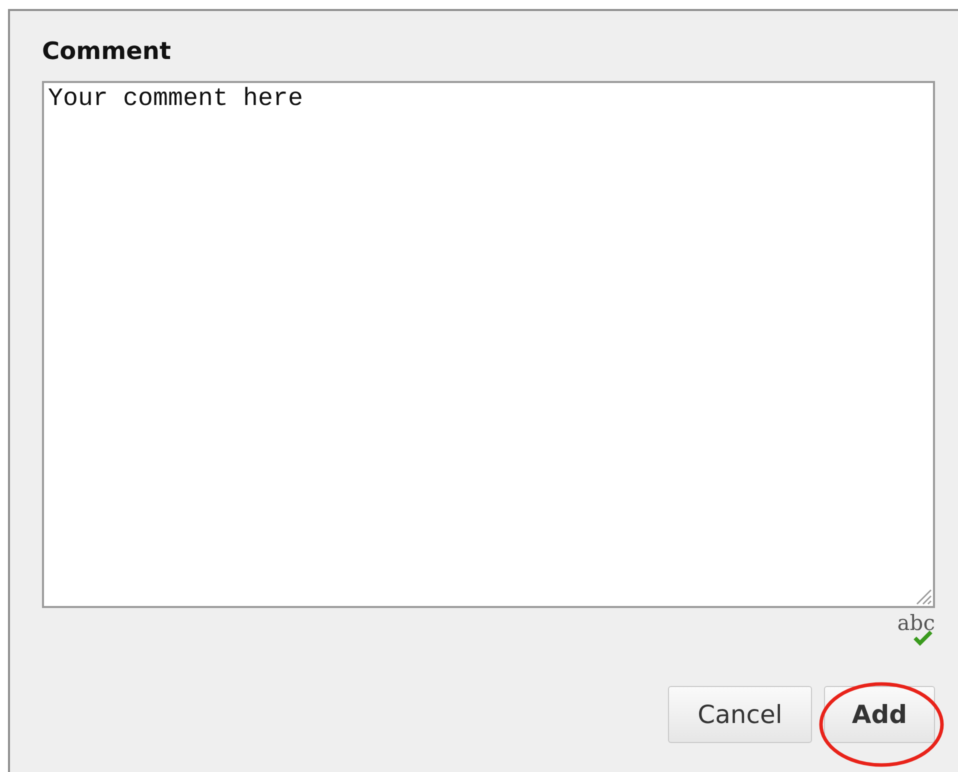  Describe the element at coordinates (107, 51) in the screenshot. I see `comment-heading: Comment` at that location.